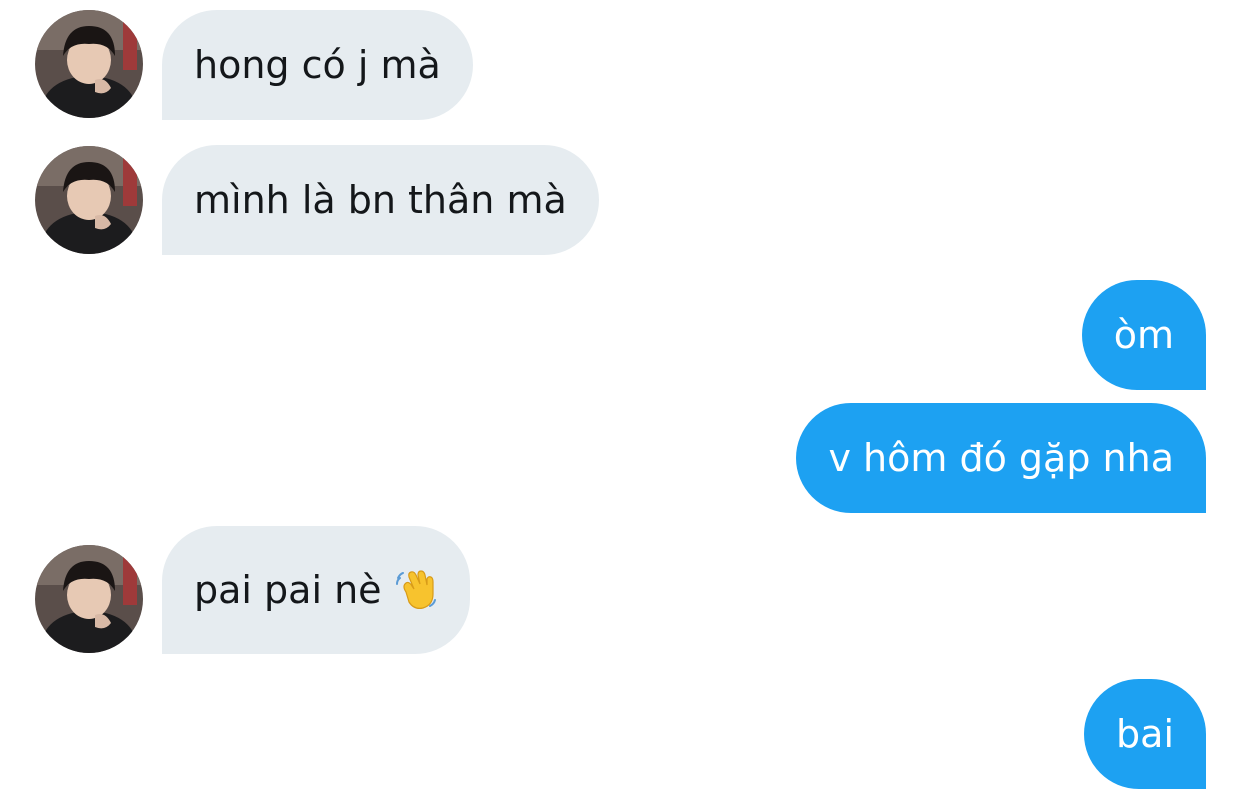  Describe the element at coordinates (288, 590) in the screenshot. I see `message-text: pai pai nè` at that location.